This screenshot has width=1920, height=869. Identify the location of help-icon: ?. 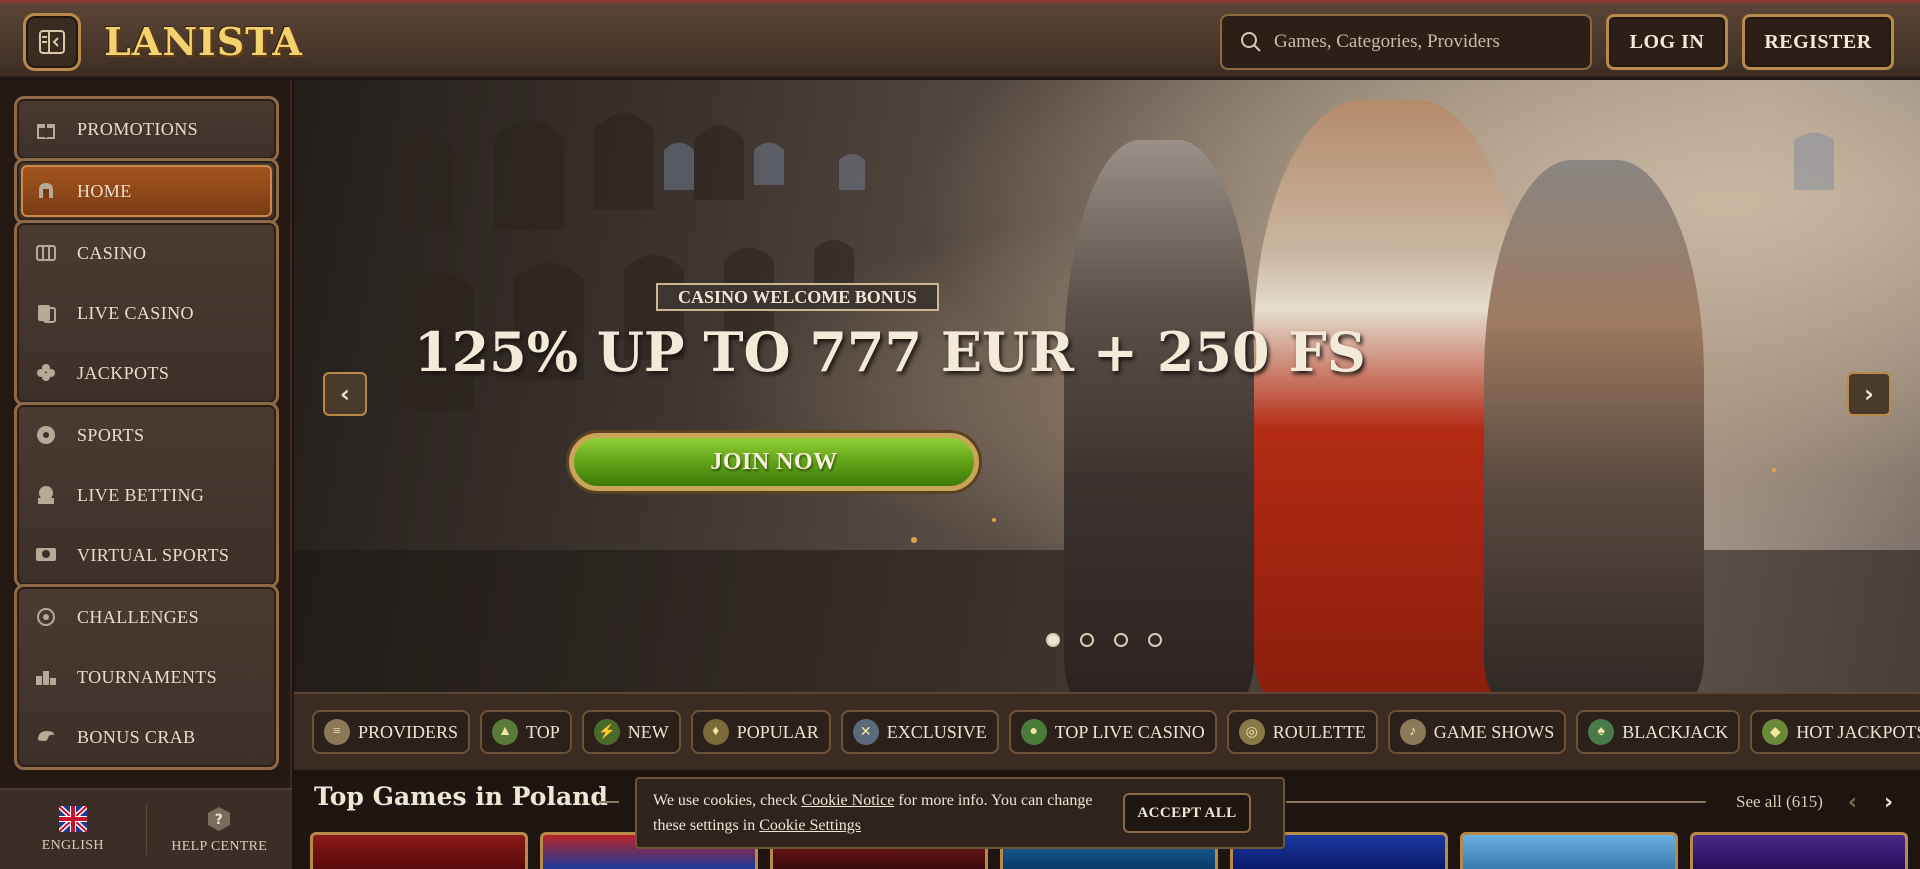
(219, 818).